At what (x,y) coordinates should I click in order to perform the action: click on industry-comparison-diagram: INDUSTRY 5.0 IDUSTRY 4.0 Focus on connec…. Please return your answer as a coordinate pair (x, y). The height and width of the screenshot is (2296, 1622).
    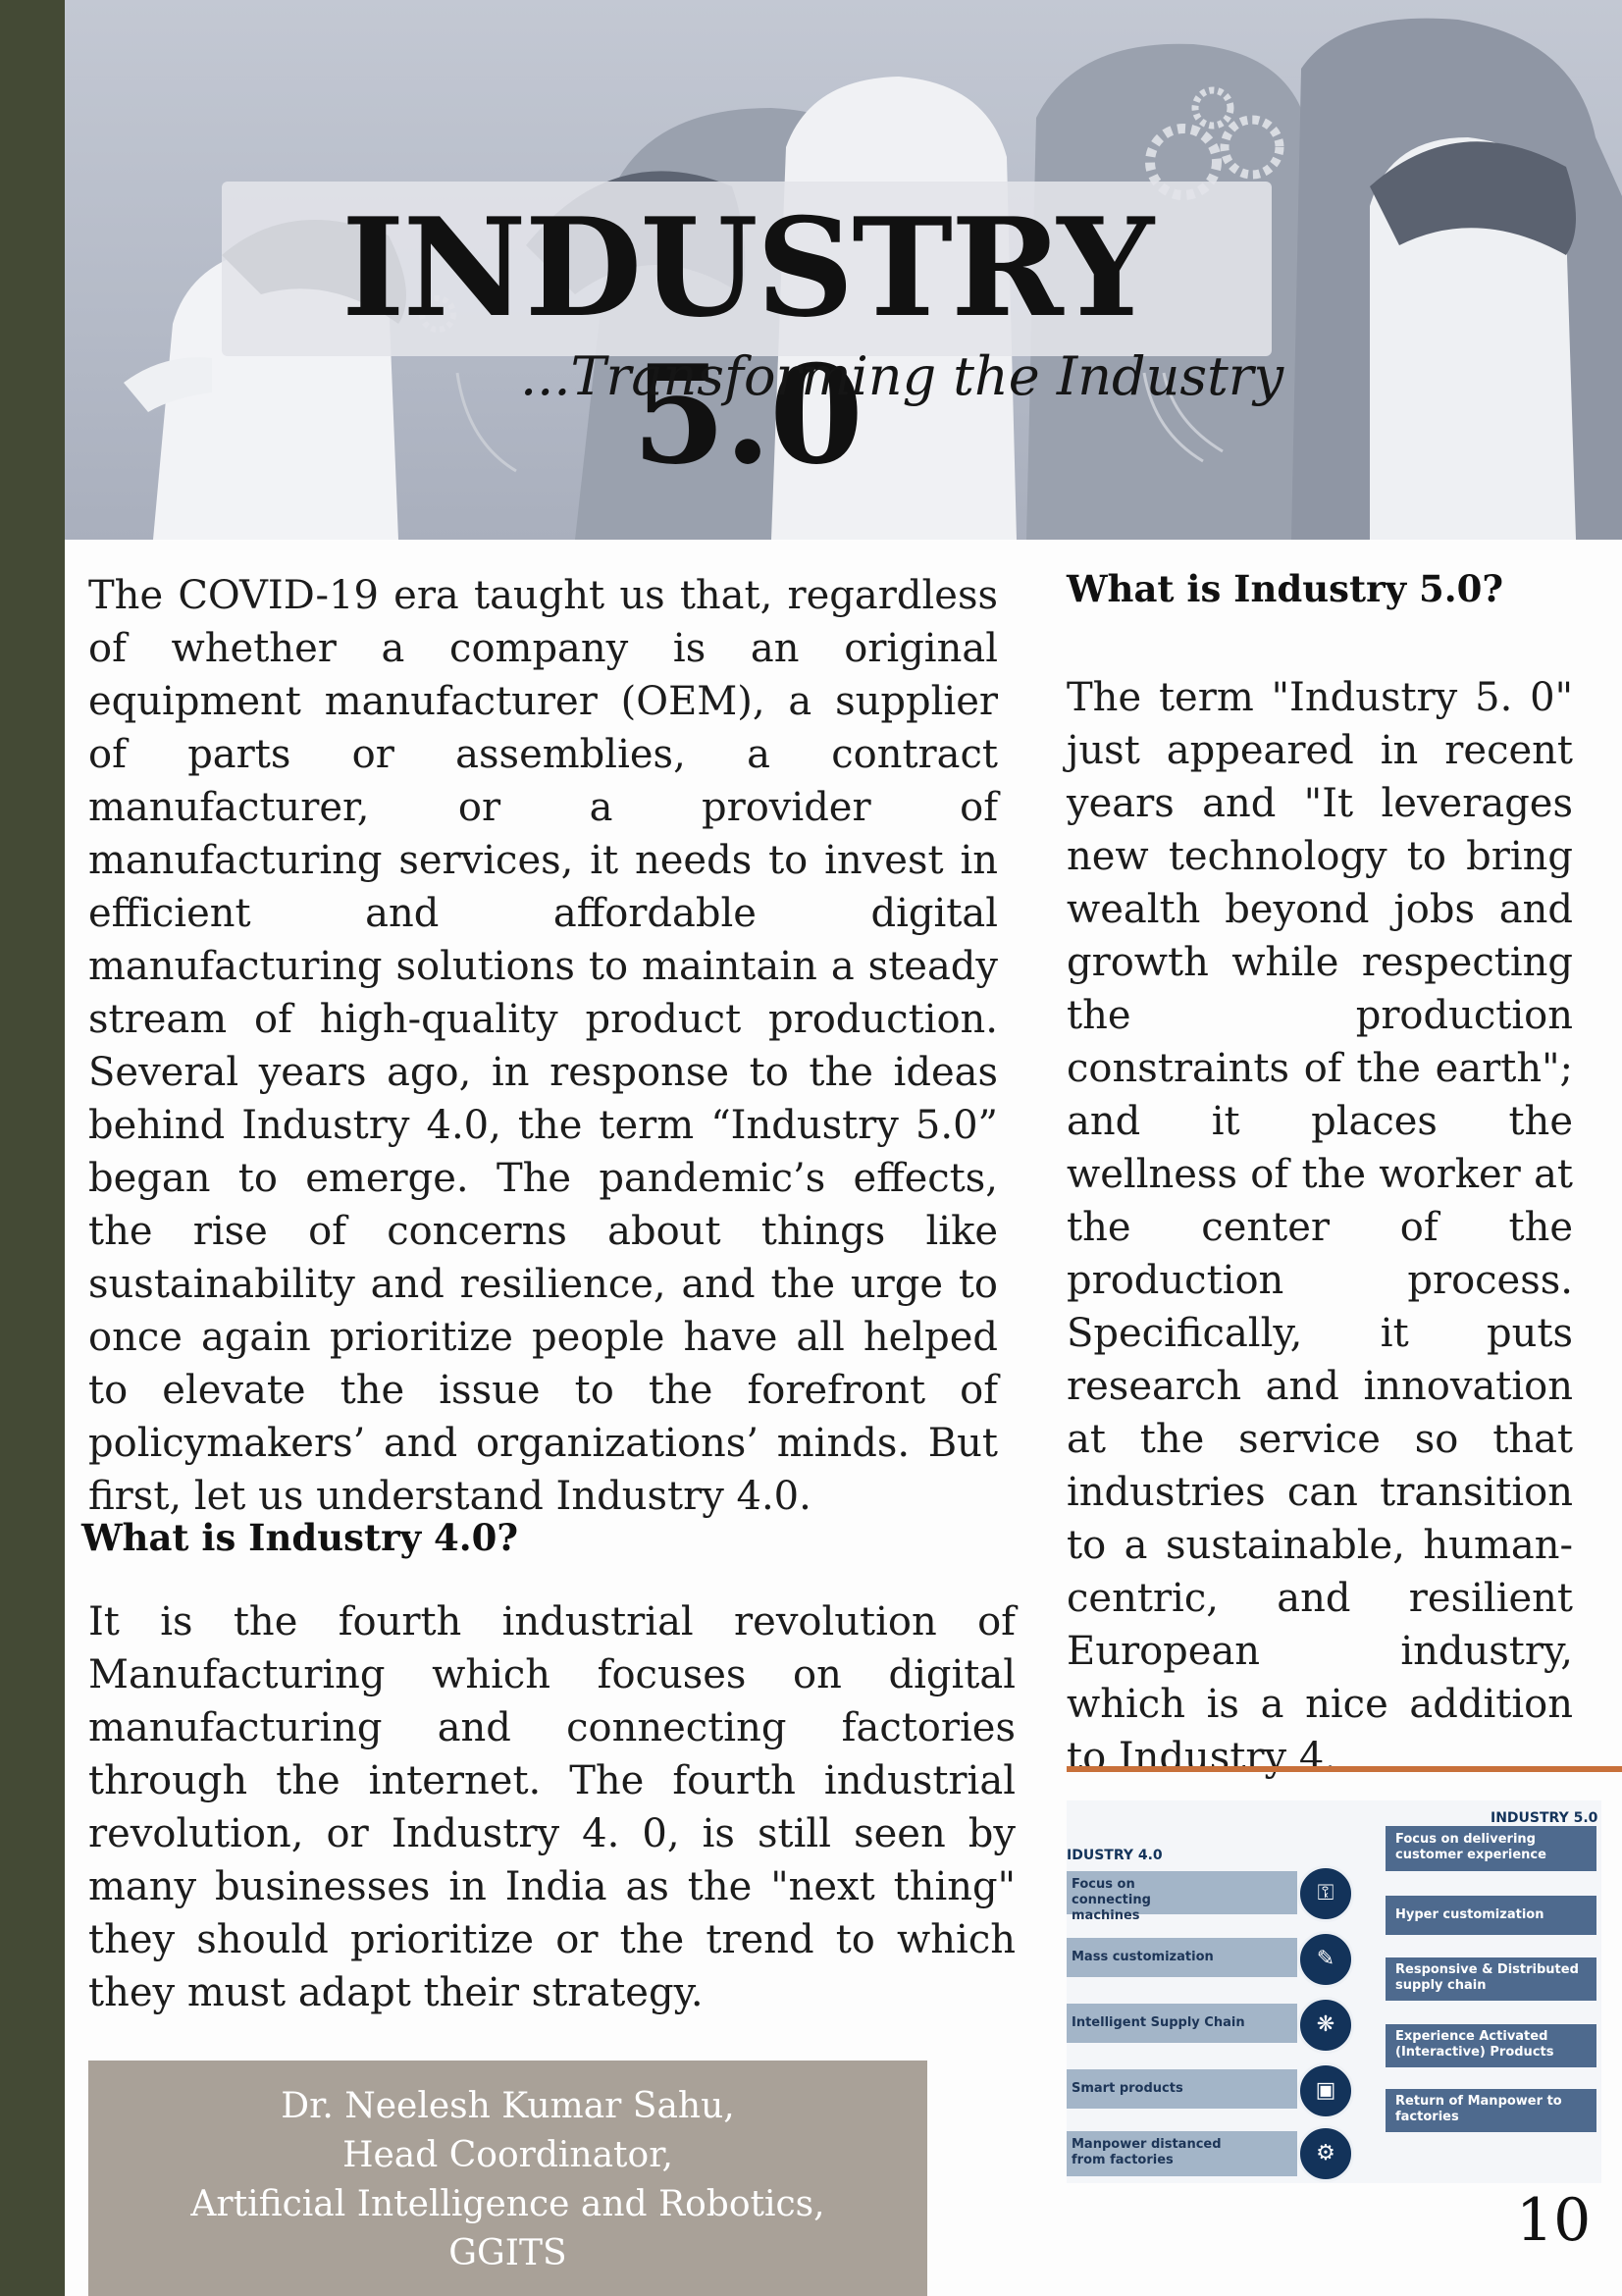
    Looking at the image, I should click on (1334, 1991).